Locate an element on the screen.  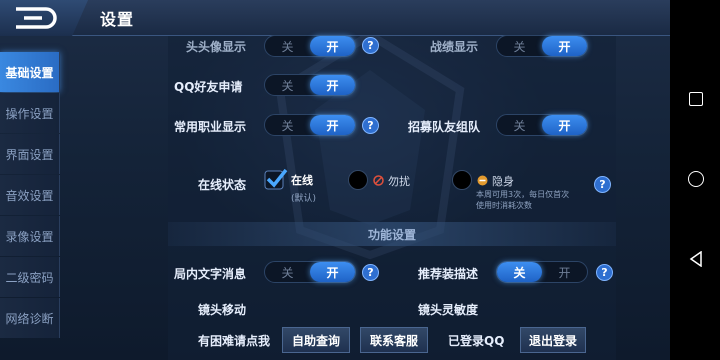
back-arrow-icon is located at coordinates (36, 18).